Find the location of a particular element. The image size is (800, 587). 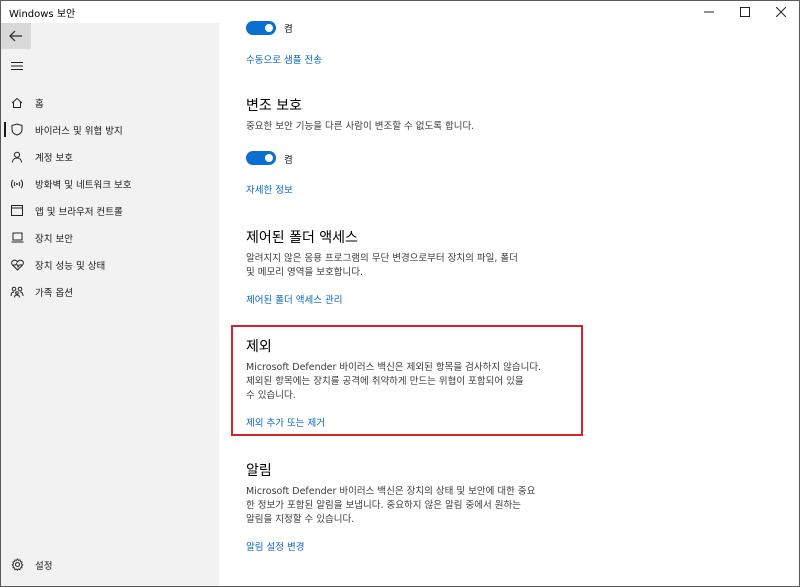

app-window-icon is located at coordinates (17, 211).